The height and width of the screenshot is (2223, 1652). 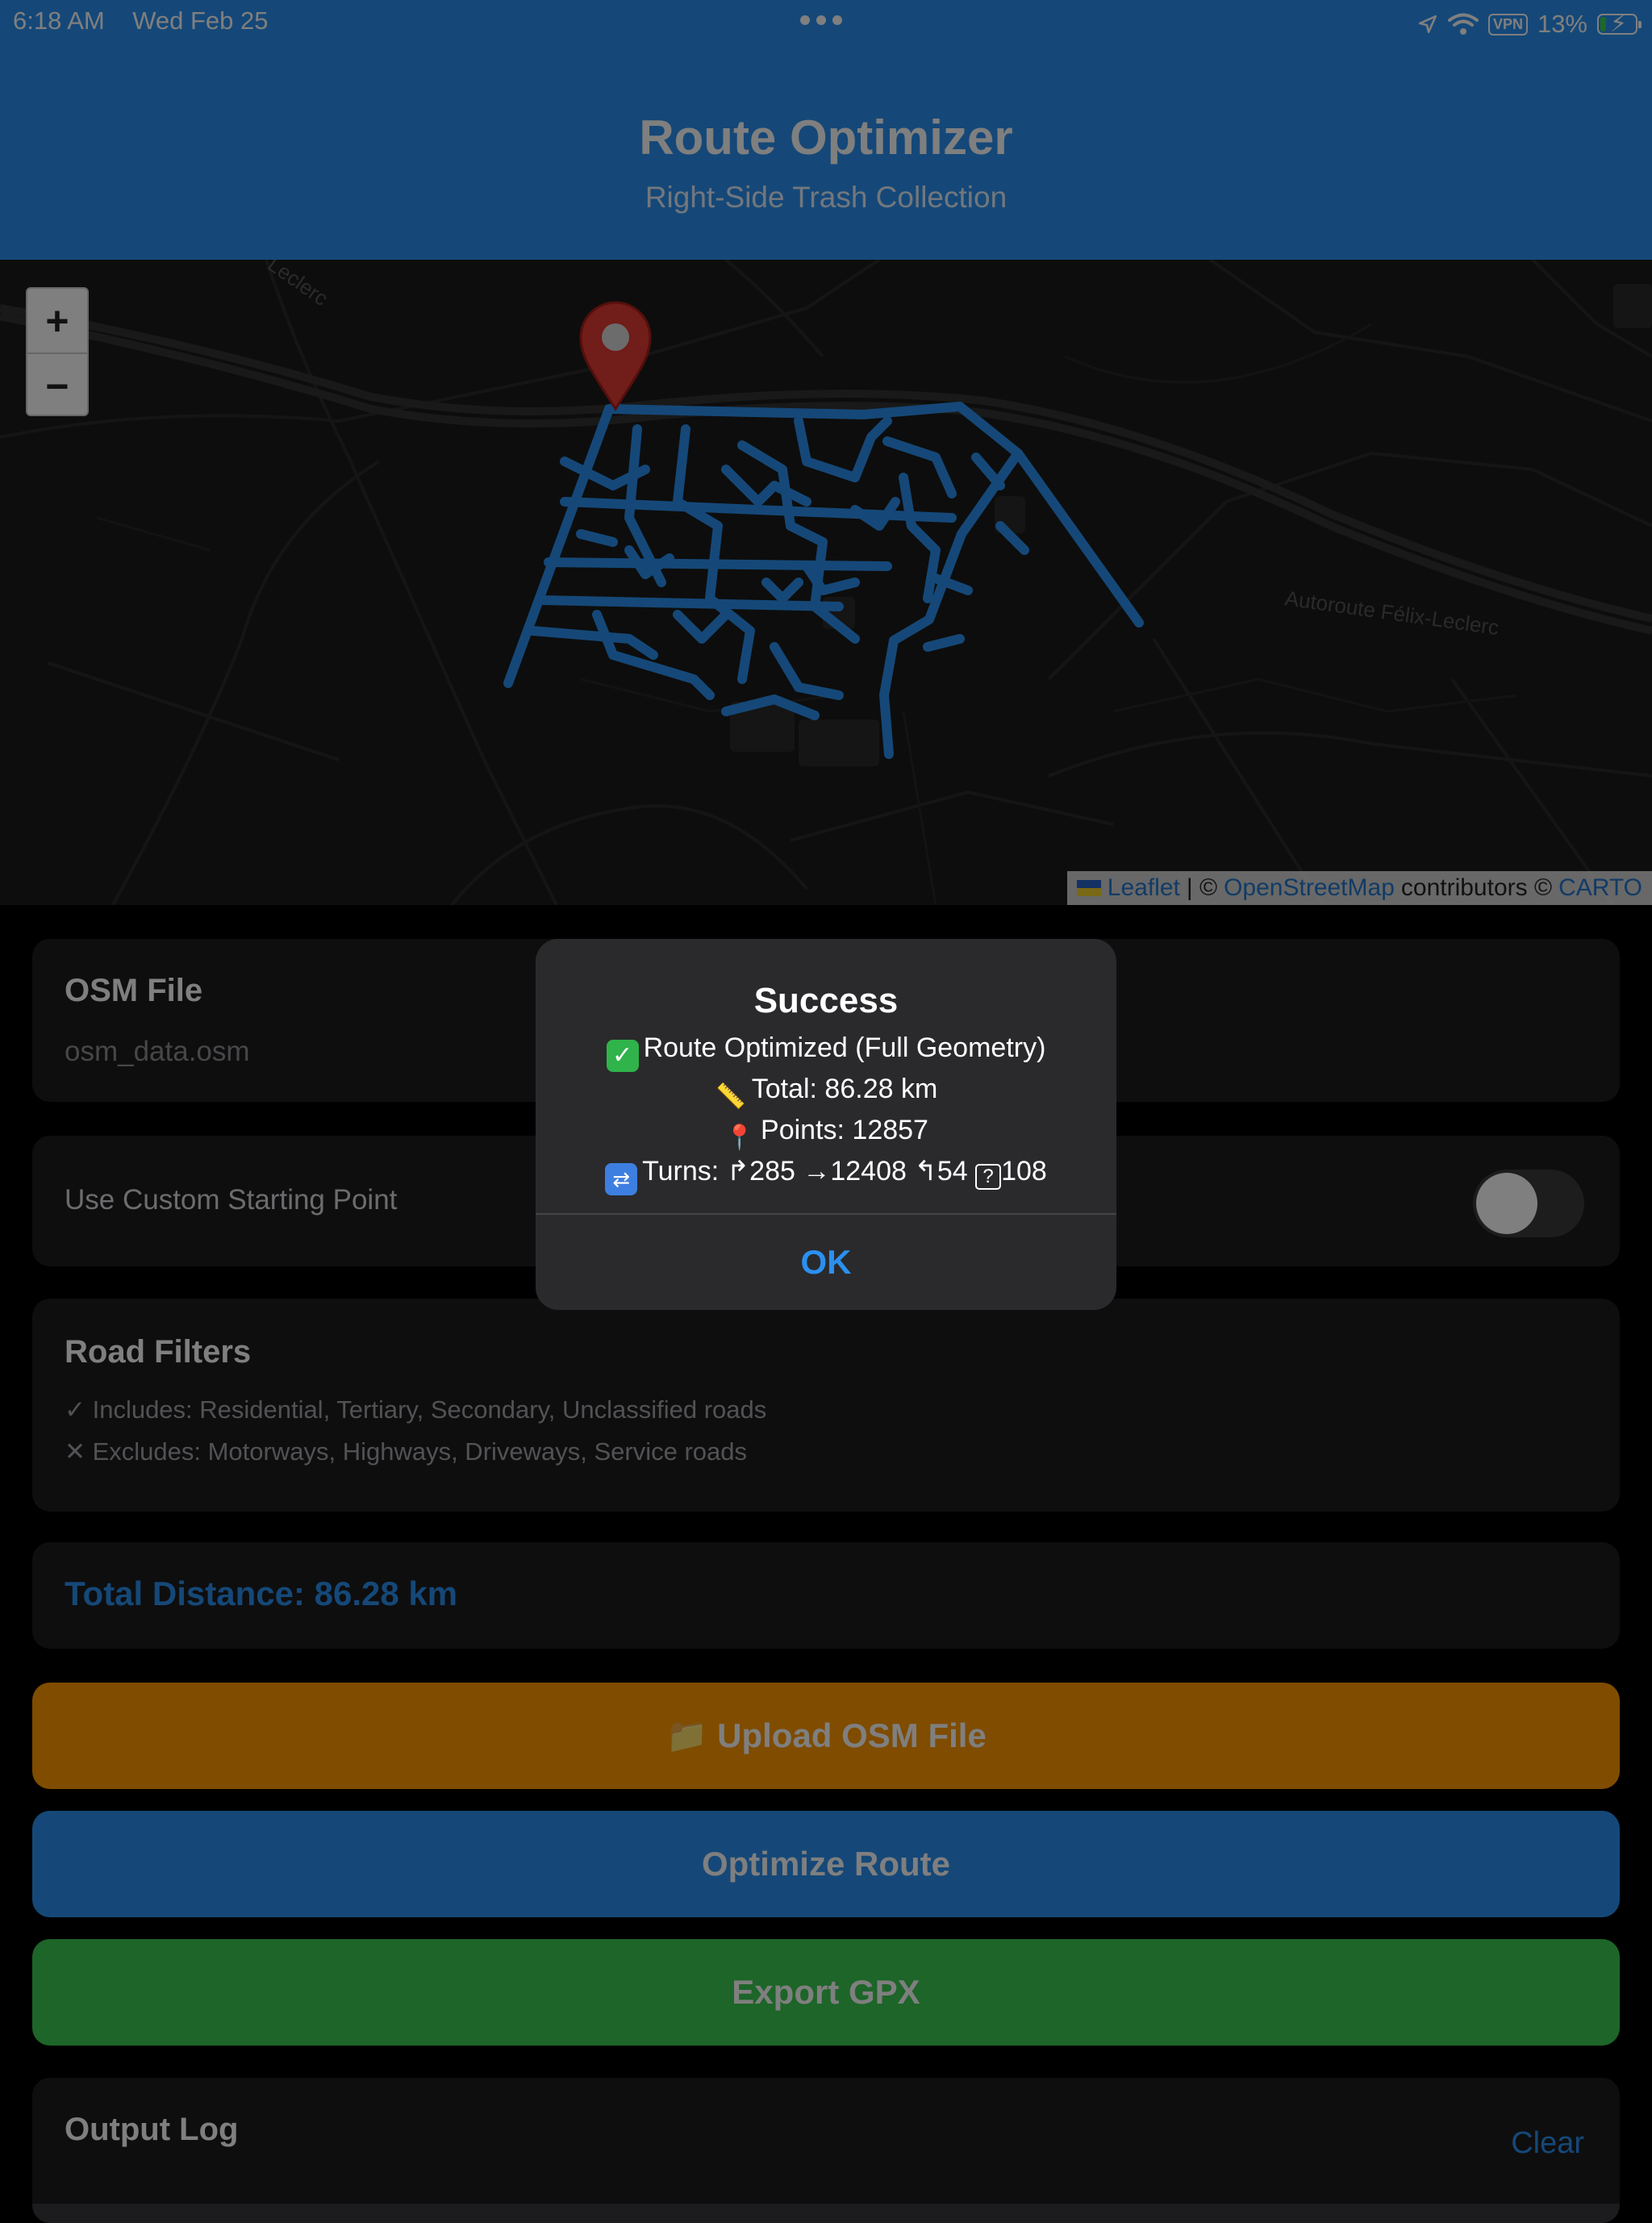 I want to click on unknown-glyph-icon: ?, so click(x=989, y=1177).